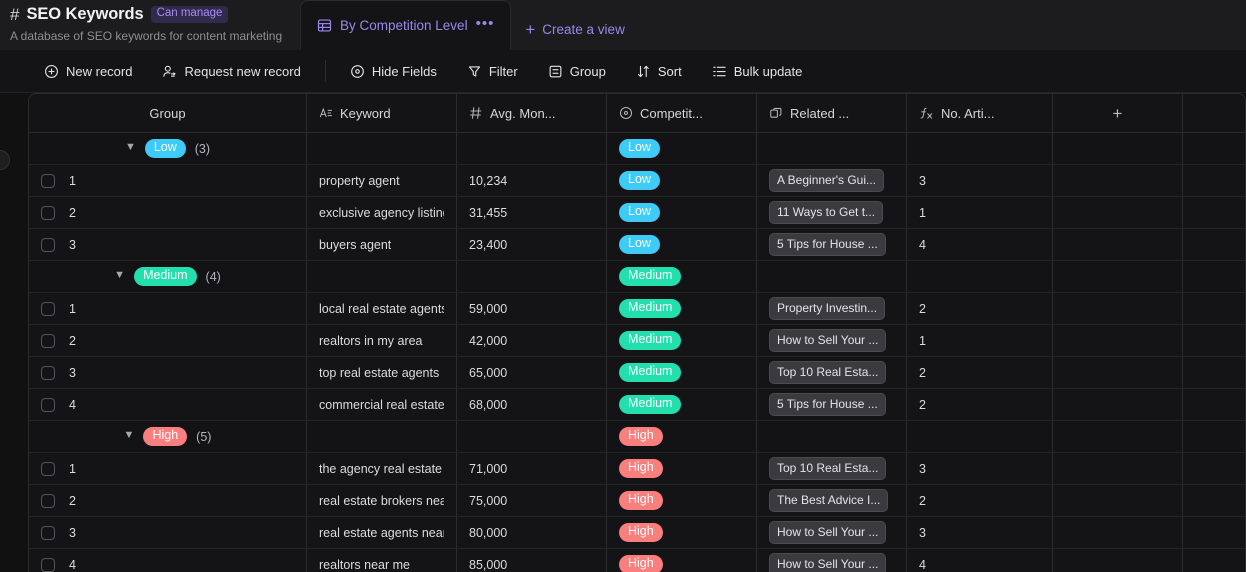  What do you see at coordinates (577, 71) in the screenshot?
I see `group-button: Group` at bounding box center [577, 71].